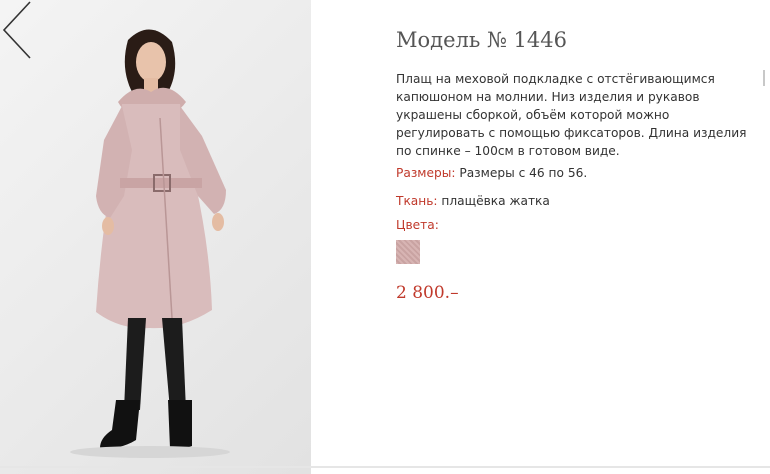 The width and height of the screenshot is (770, 474). I want to click on chevron-left-icon, so click(18, 30).